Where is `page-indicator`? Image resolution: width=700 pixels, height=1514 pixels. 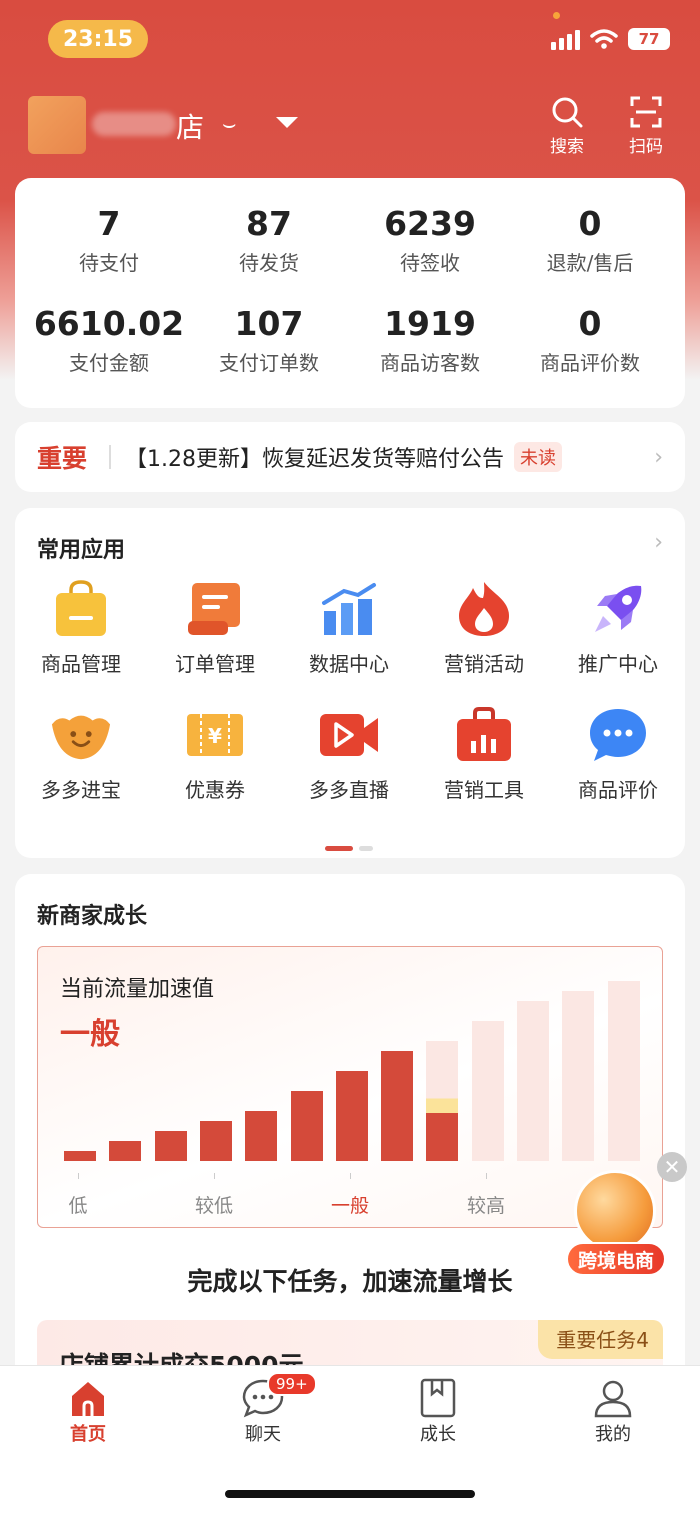
page-indicator is located at coordinates (349, 848).